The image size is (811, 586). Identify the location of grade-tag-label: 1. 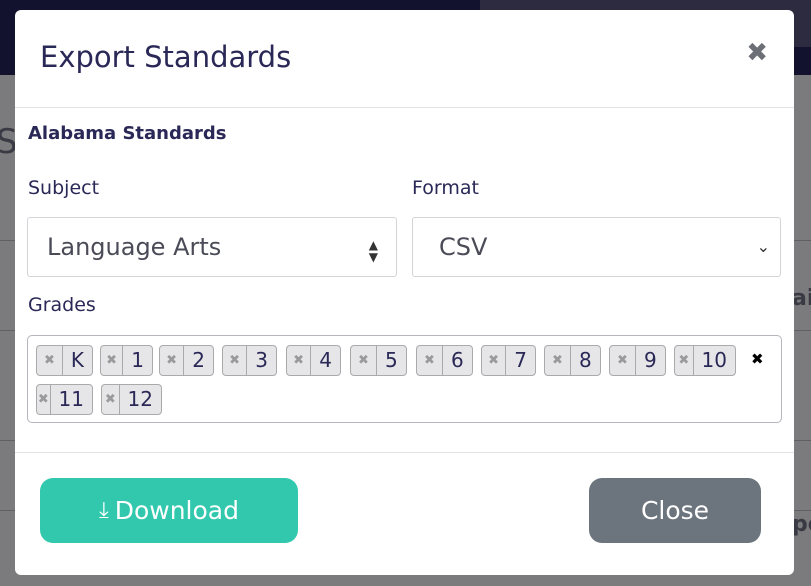
(137, 360).